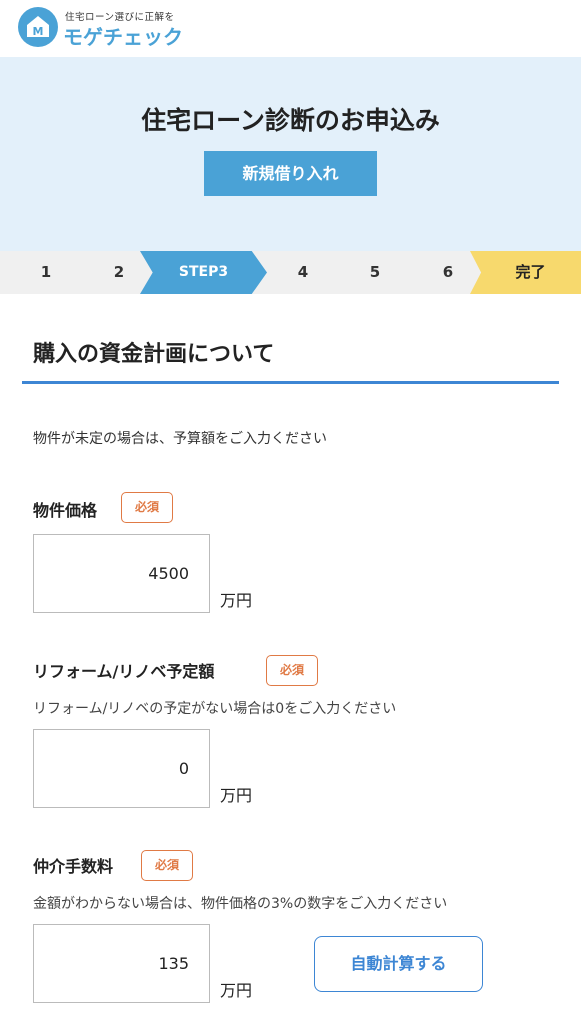 The image size is (581, 1024). I want to click on renovation-budget-input, so click(121, 768).